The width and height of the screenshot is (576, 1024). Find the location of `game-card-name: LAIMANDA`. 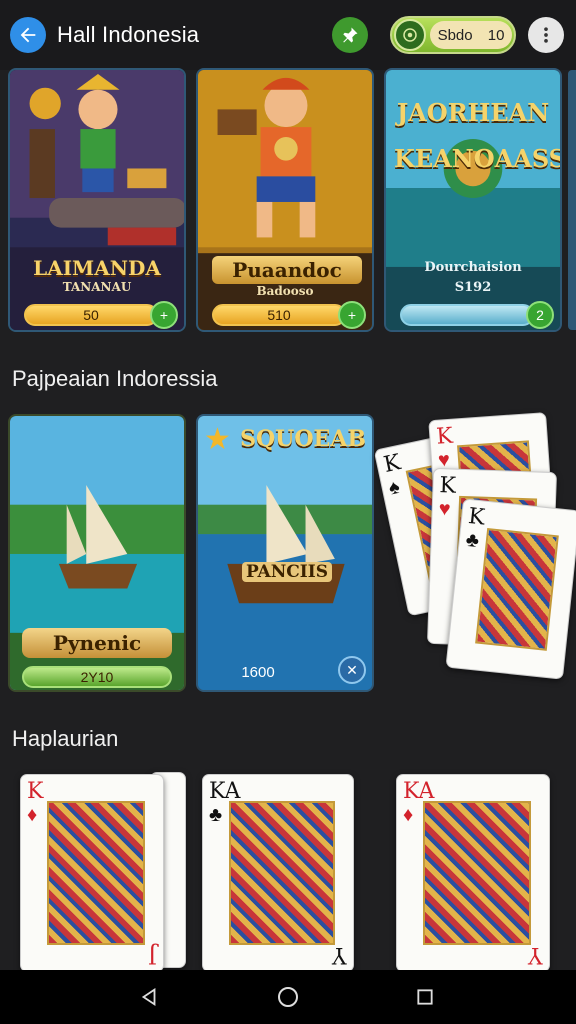

game-card-name: LAIMANDA is located at coordinates (97, 268).